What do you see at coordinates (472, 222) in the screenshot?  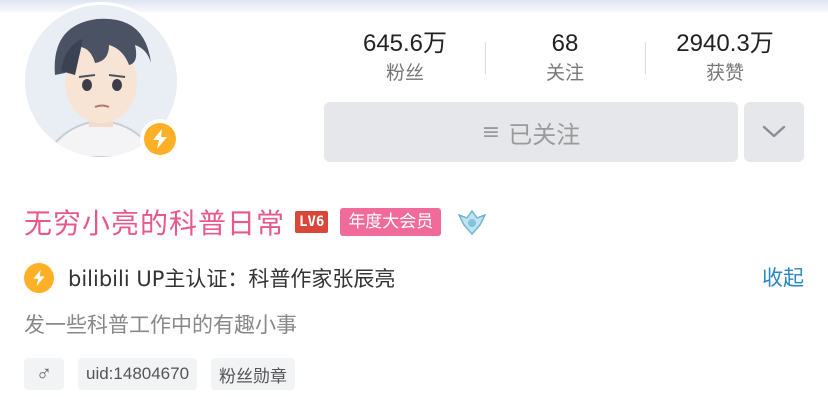 I see `medal-icon` at bounding box center [472, 222].